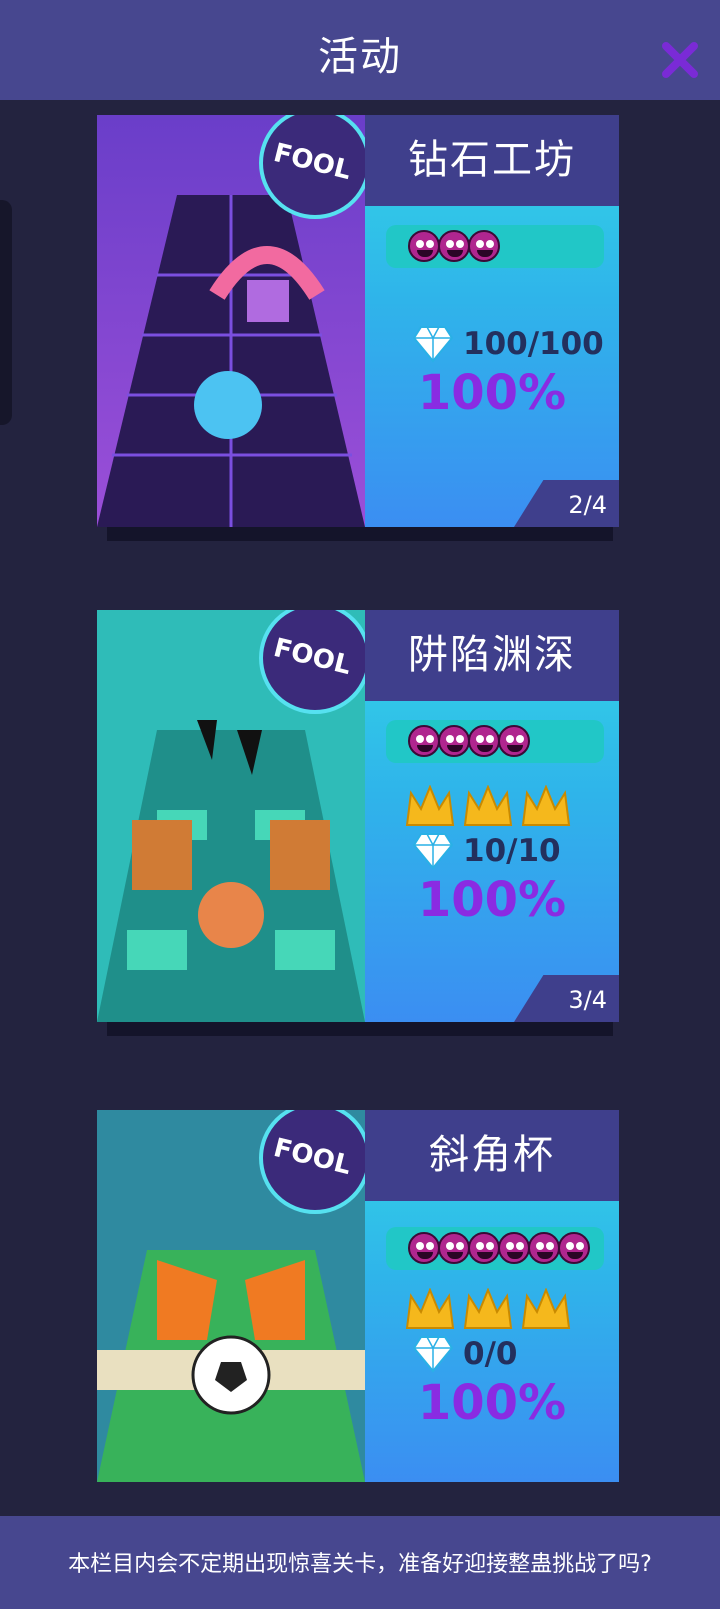 This screenshot has height=1609, width=720. I want to click on level-name: 钻石工坊, so click(492, 160).